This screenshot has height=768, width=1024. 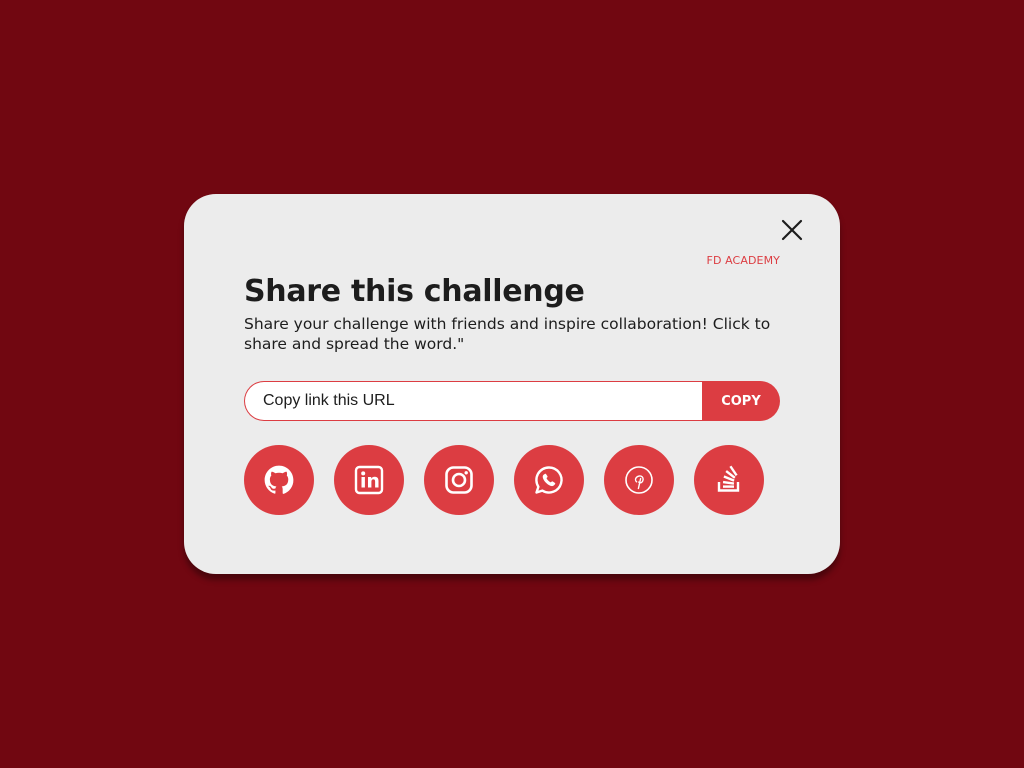 I want to click on share-stackoverflow-button, so click(x=729, y=480).